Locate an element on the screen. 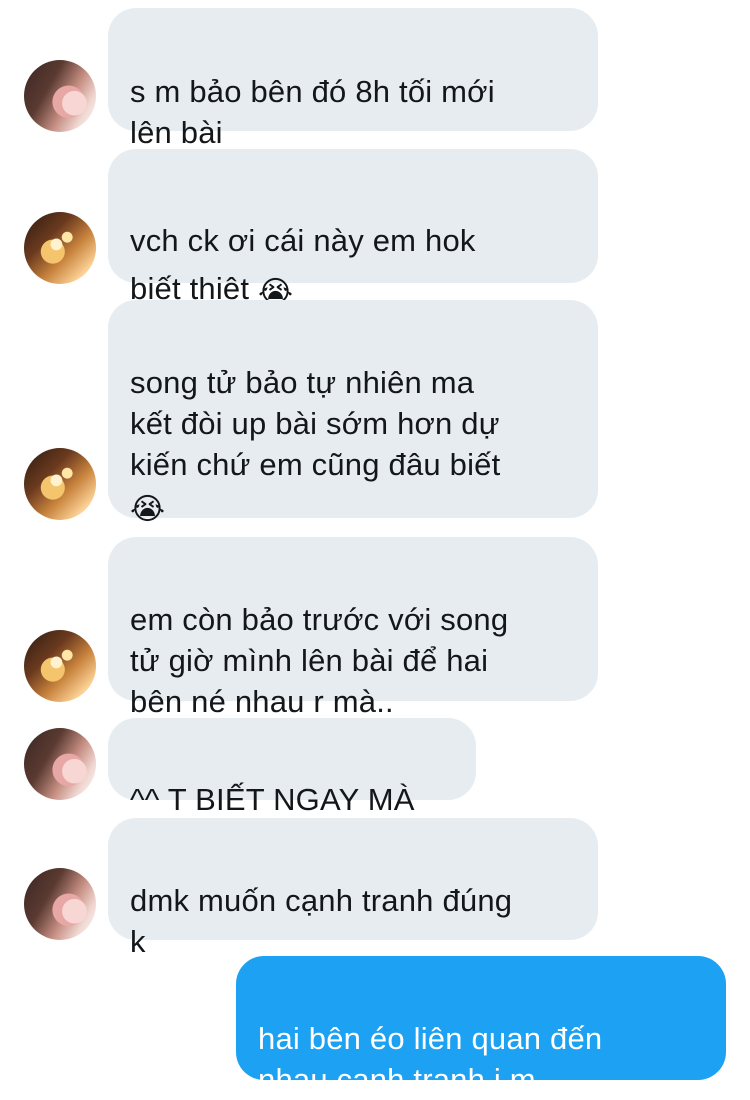 The image size is (750, 1100). message-text: vch ck ơi cái này em hok biết thiệt is located at coordinates (303, 264).